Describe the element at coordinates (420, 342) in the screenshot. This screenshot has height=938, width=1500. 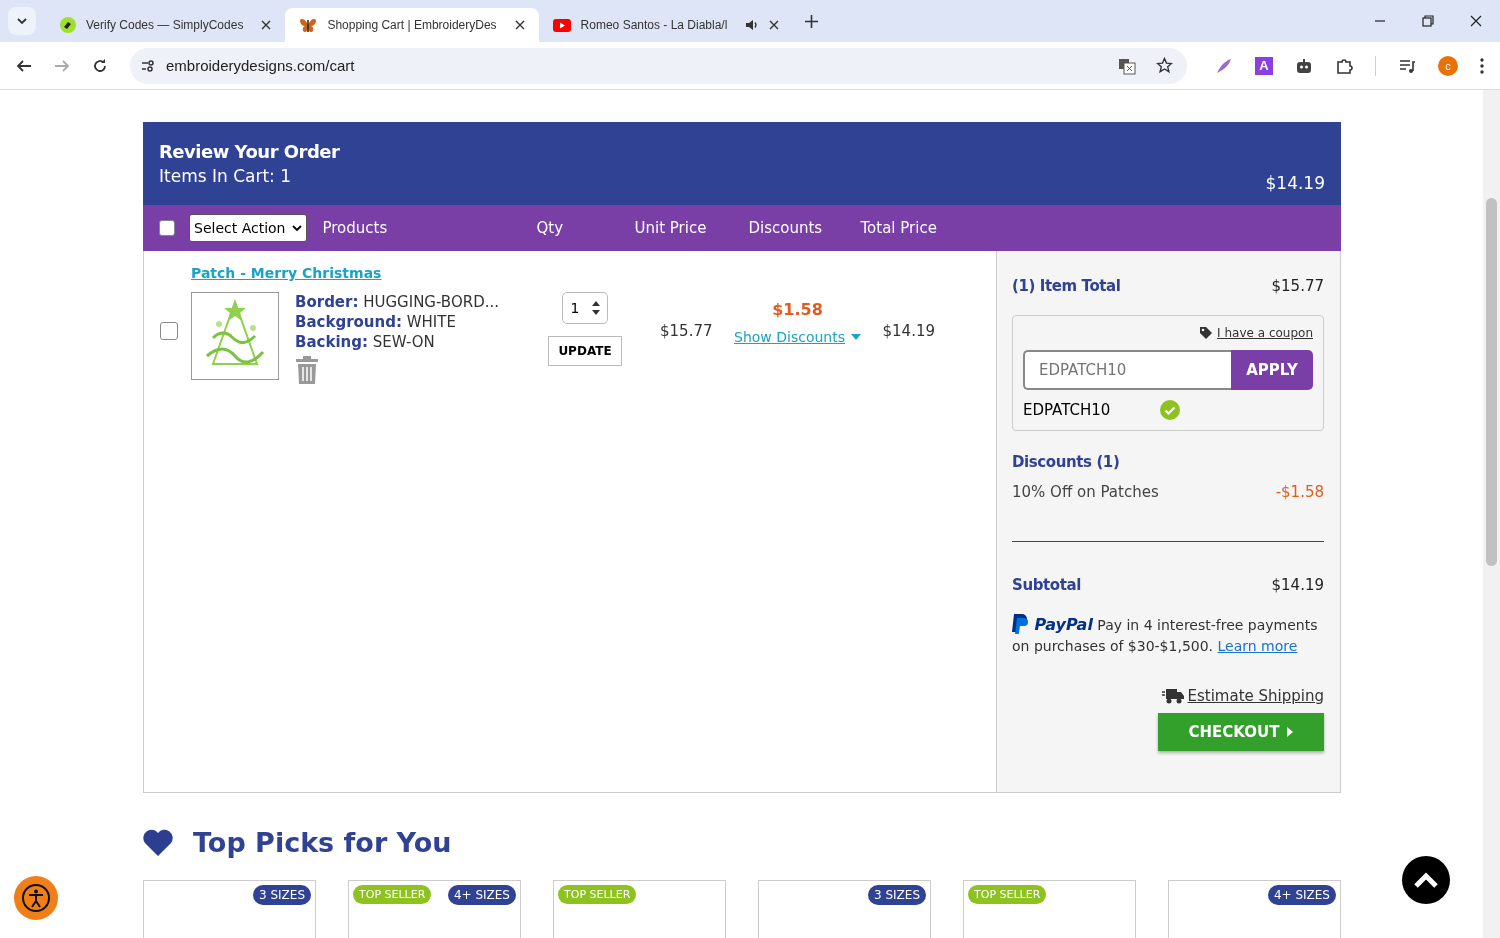
I see `product-option: Backing: SEW-ON` at that location.